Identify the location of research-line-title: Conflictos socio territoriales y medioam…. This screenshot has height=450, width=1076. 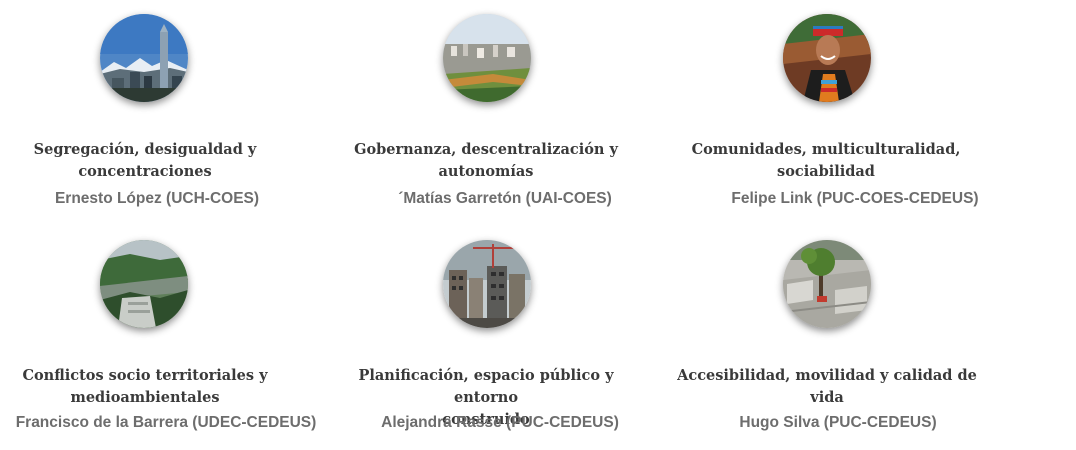
(145, 386).